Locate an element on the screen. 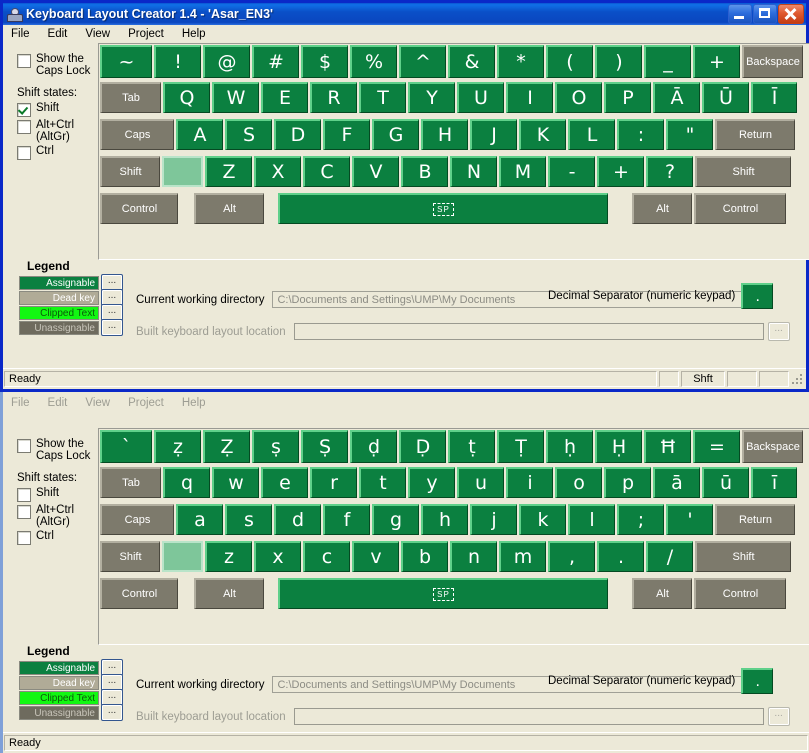  key-t: T is located at coordinates (382, 97).